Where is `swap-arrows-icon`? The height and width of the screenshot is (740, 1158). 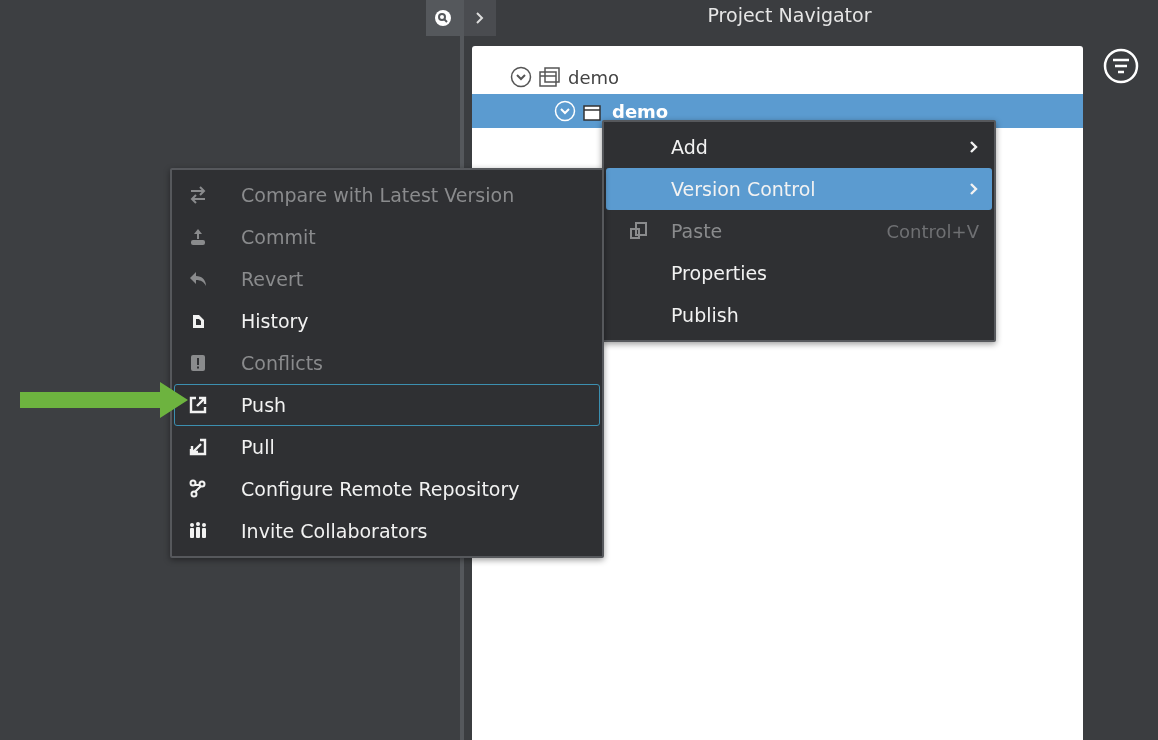
swap-arrows-icon is located at coordinates (198, 195).